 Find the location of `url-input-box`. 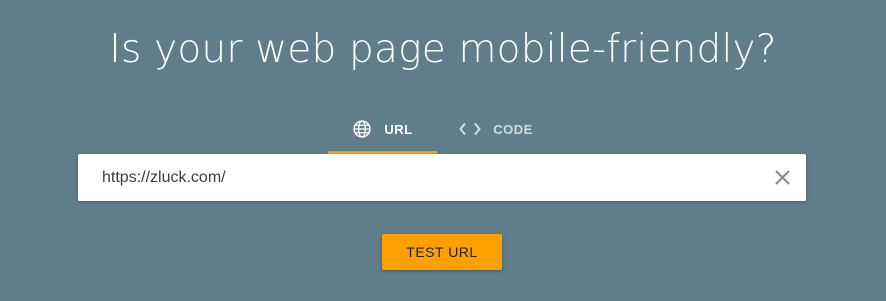

url-input-box is located at coordinates (442, 177).